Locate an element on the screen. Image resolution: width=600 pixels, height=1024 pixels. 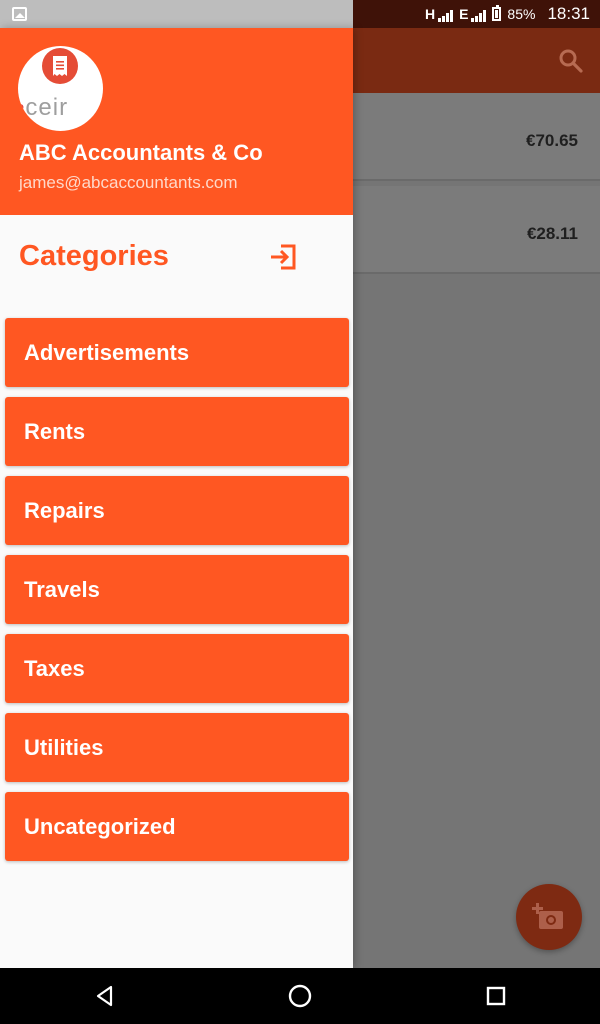
category-repairs: Repairs is located at coordinates (177, 510).